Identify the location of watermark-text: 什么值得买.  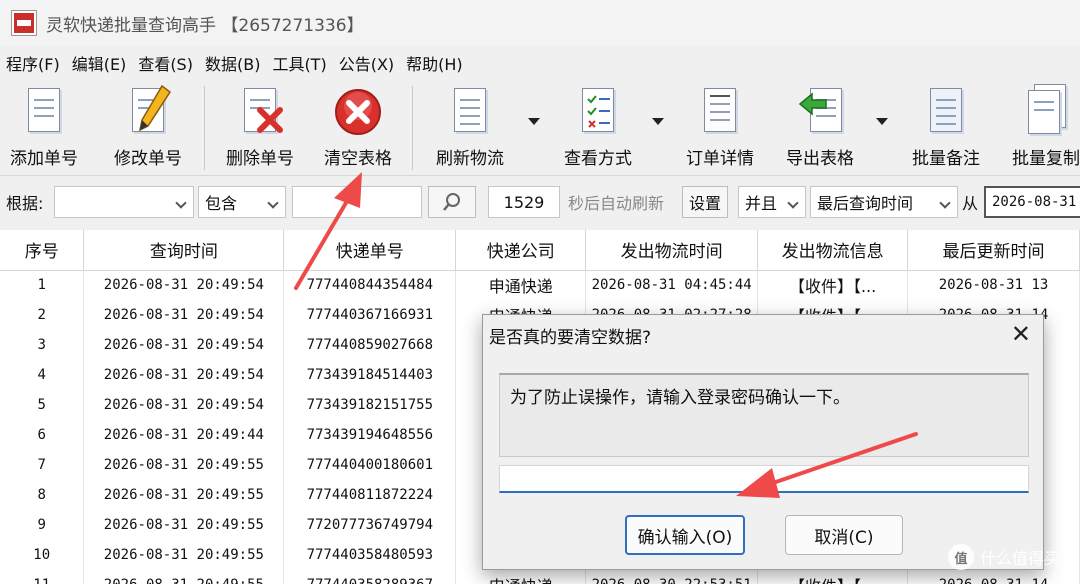
(1020, 558).